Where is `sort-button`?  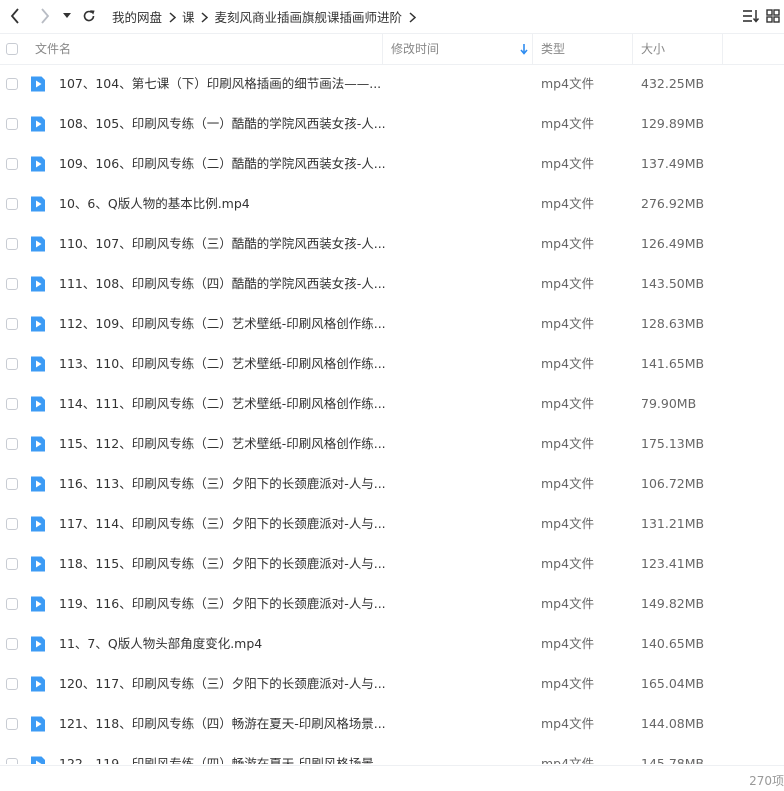 sort-button is located at coordinates (751, 16).